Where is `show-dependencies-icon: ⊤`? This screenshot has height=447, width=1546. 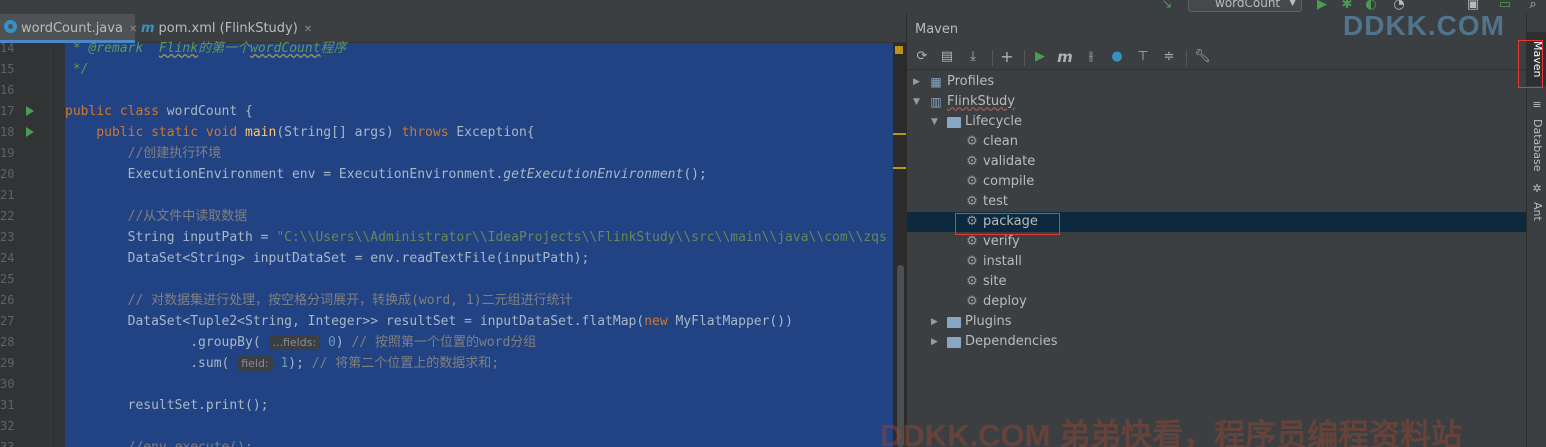
show-dependencies-icon: ⊤ is located at coordinates (1143, 57).